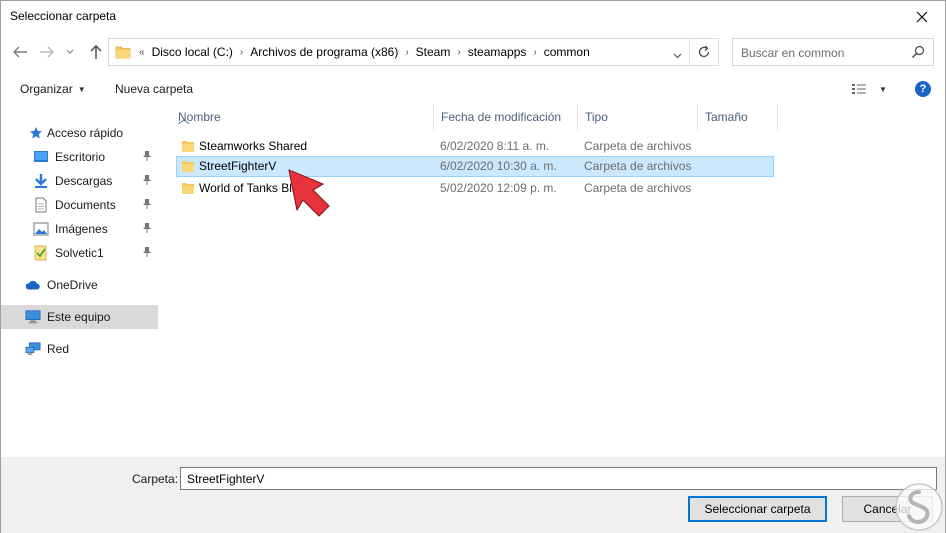  I want to click on nav-item-label: Imágenes, so click(81, 229).